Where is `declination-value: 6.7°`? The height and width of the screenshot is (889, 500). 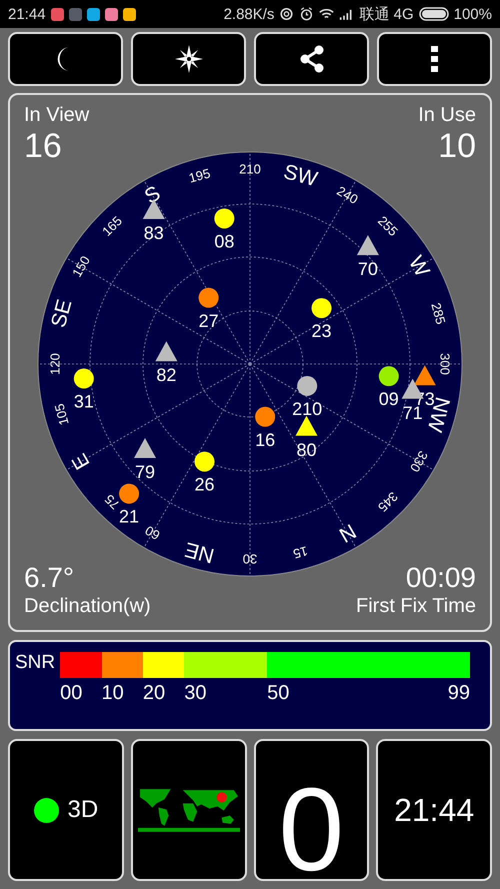
declination-value: 6.7° is located at coordinates (49, 578).